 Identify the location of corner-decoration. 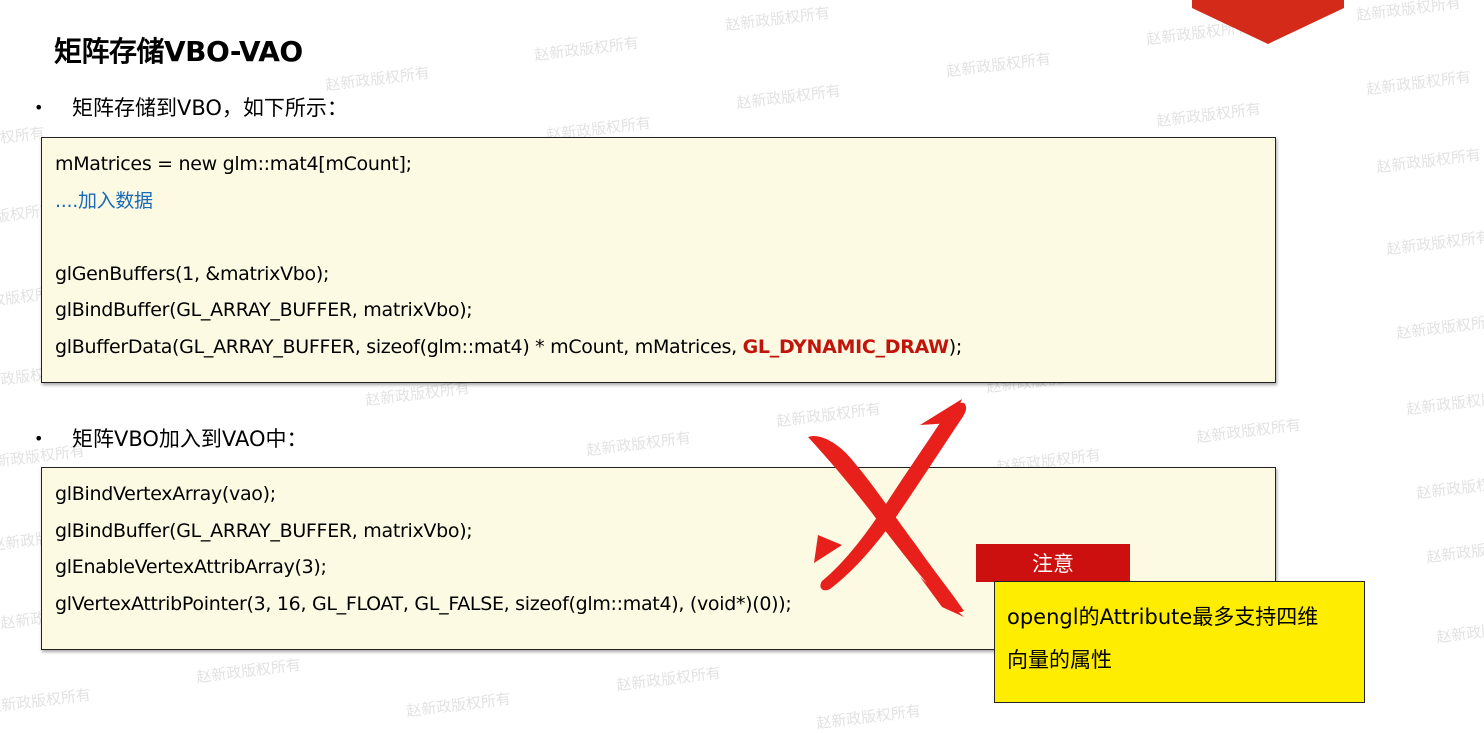
(1268, 22).